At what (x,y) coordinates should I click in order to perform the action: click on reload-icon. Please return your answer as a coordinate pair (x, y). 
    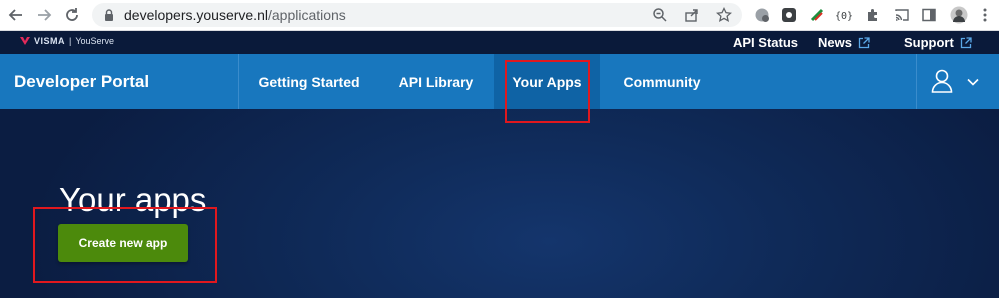
    Looking at the image, I should click on (72, 15).